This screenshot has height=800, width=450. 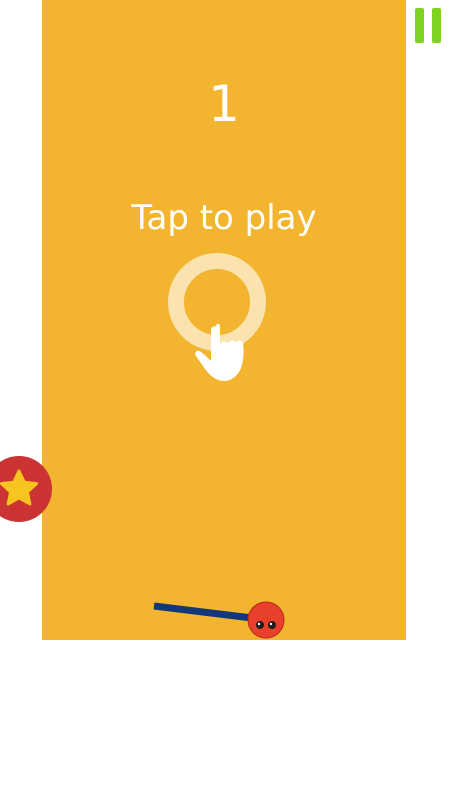 What do you see at coordinates (266, 620) in the screenshot?
I see `player-ball` at bounding box center [266, 620].